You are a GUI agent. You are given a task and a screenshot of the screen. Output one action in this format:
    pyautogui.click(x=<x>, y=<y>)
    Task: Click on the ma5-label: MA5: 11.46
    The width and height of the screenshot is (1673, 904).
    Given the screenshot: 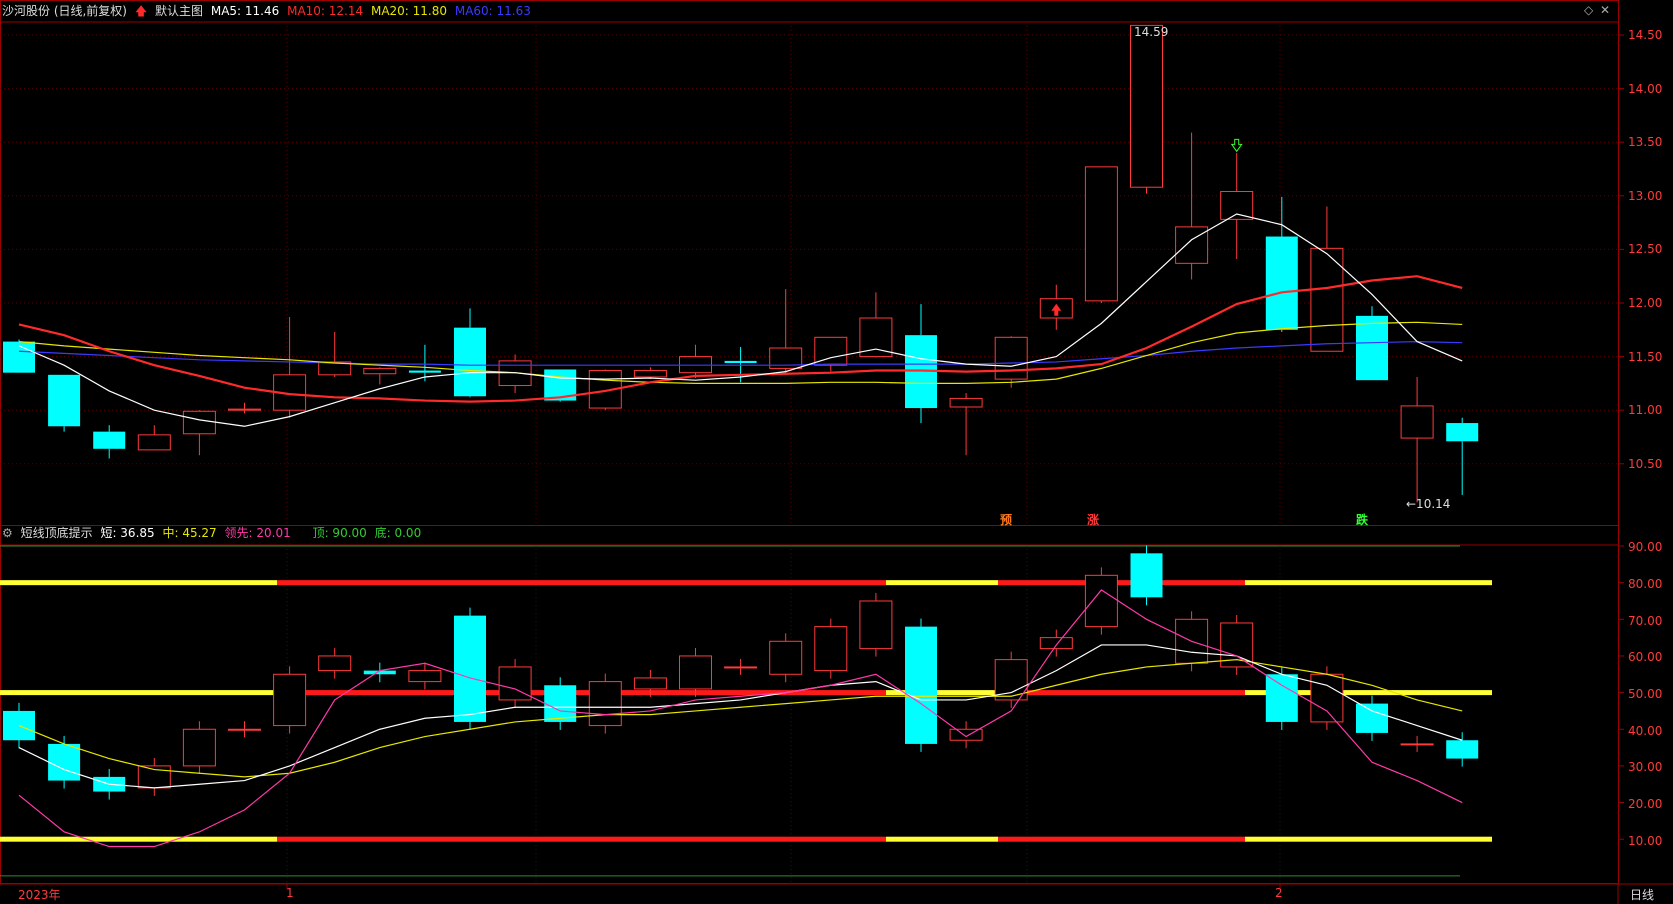 What is the action you would take?
    pyautogui.click(x=245, y=11)
    